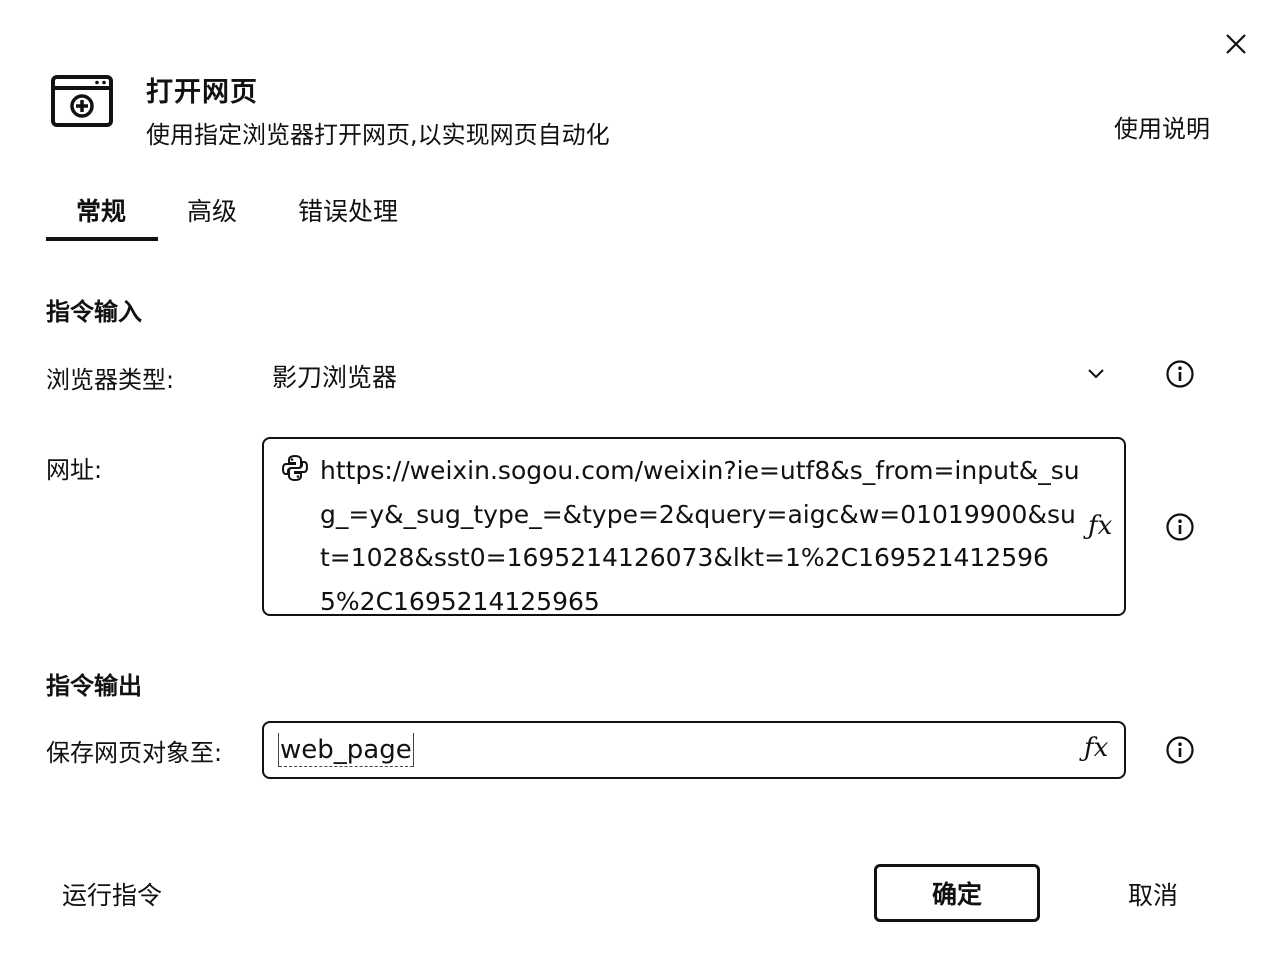 The height and width of the screenshot is (957, 1280). I want to click on save-to-input: web_page ƒx, so click(694, 750).